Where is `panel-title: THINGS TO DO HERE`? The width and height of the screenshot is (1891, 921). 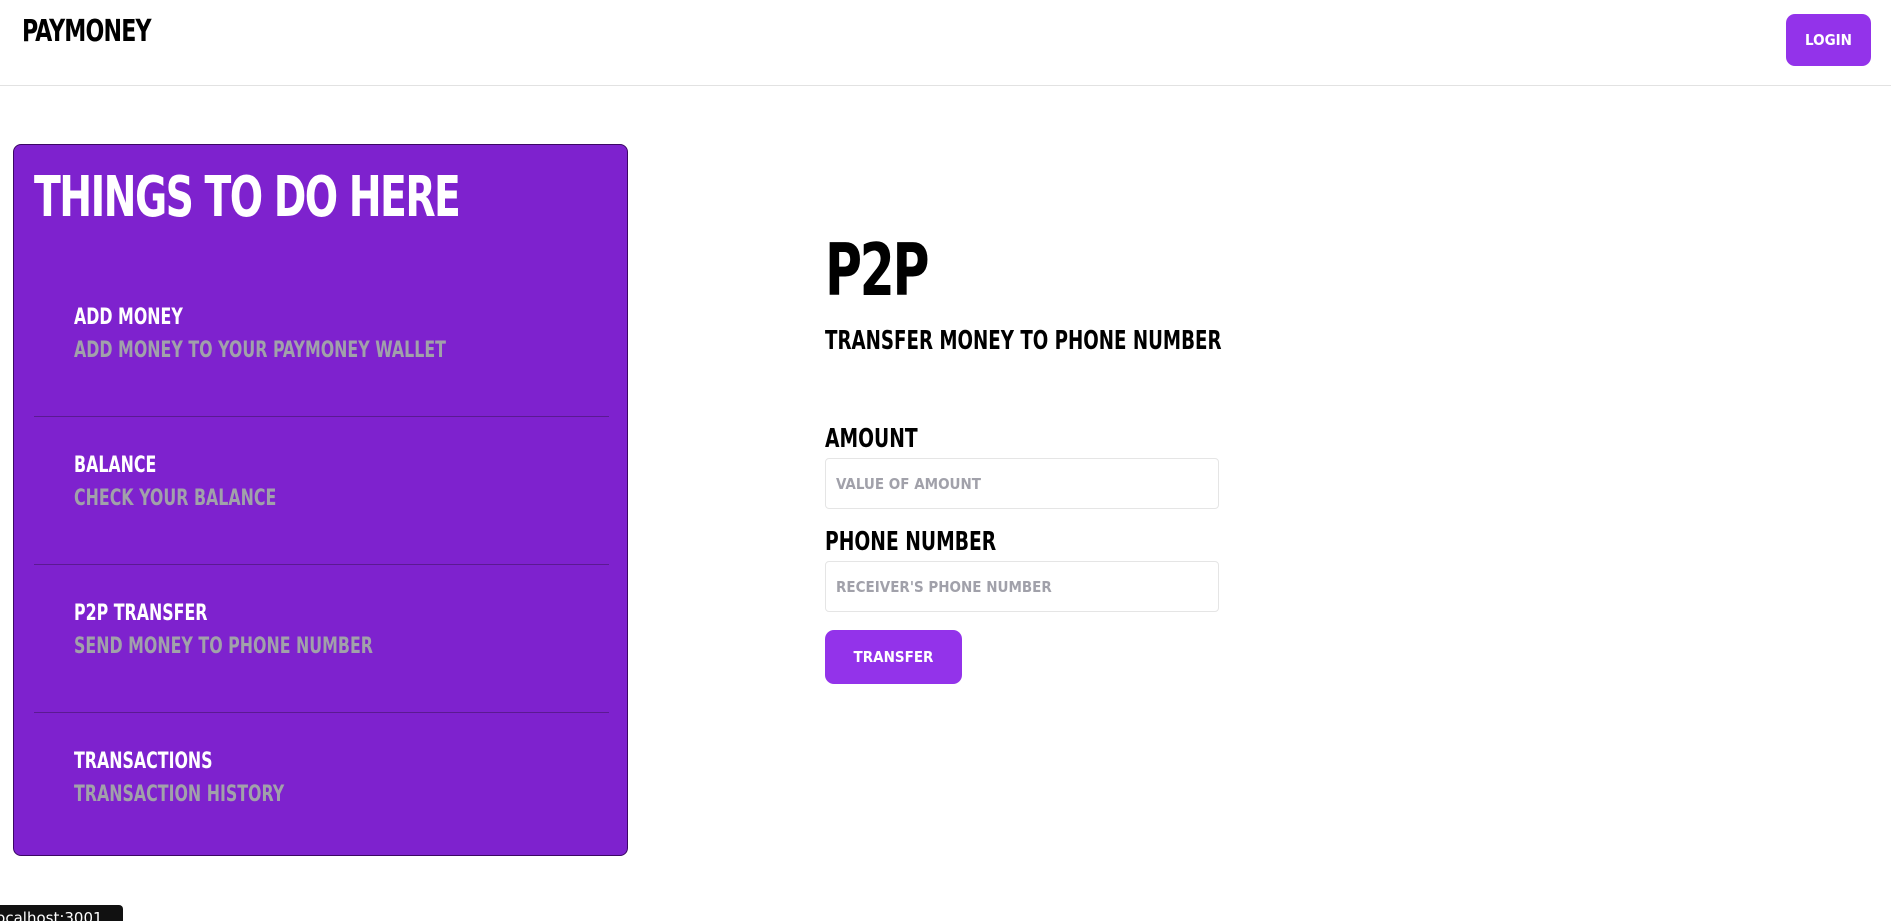
panel-title: THINGS TO DO HERE is located at coordinates (247, 197).